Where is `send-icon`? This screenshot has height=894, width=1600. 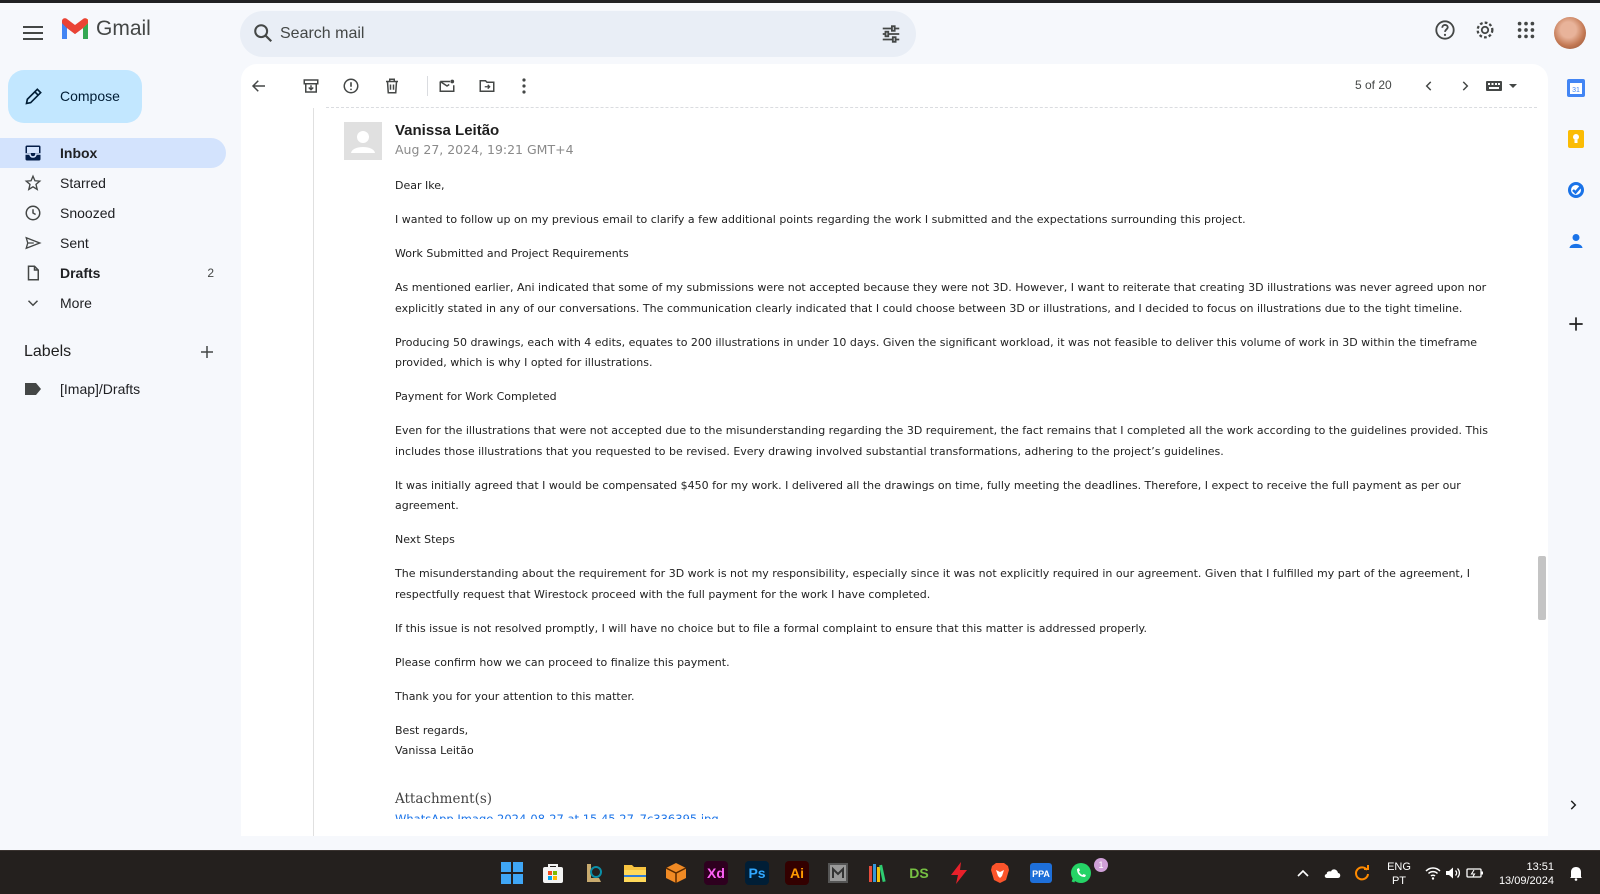
send-icon is located at coordinates (33, 243).